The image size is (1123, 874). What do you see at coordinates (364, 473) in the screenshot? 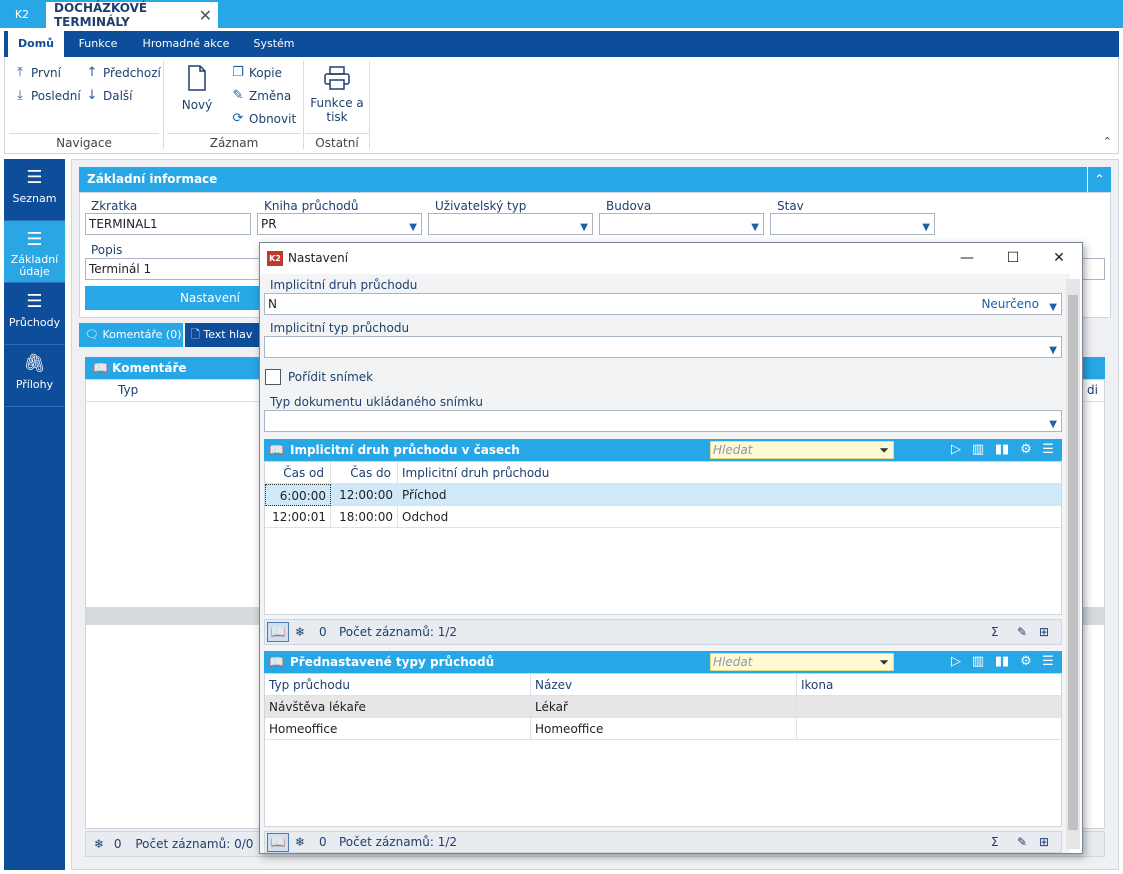
I see `column-time-to: Čas do` at bounding box center [364, 473].